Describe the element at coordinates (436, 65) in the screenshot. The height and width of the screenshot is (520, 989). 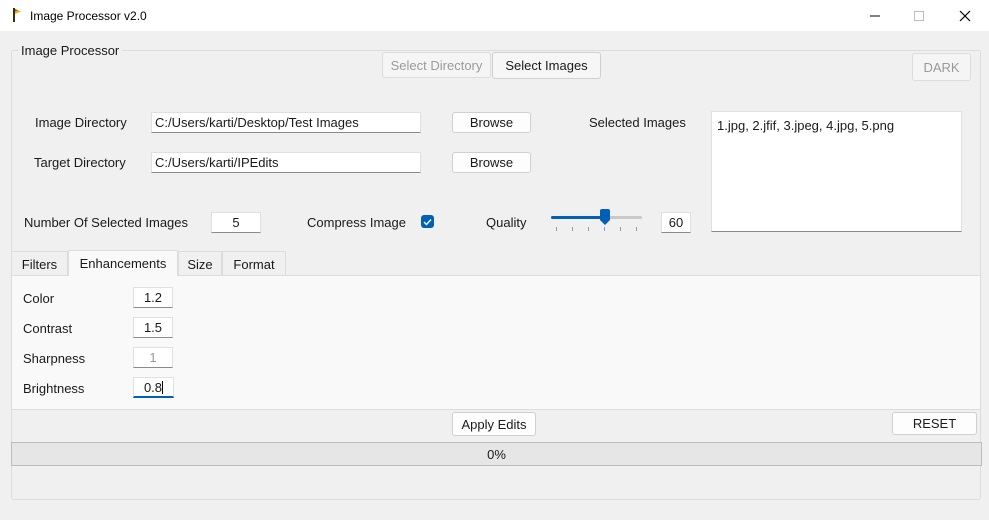
I see `select-directory-button: Select Directory` at that location.